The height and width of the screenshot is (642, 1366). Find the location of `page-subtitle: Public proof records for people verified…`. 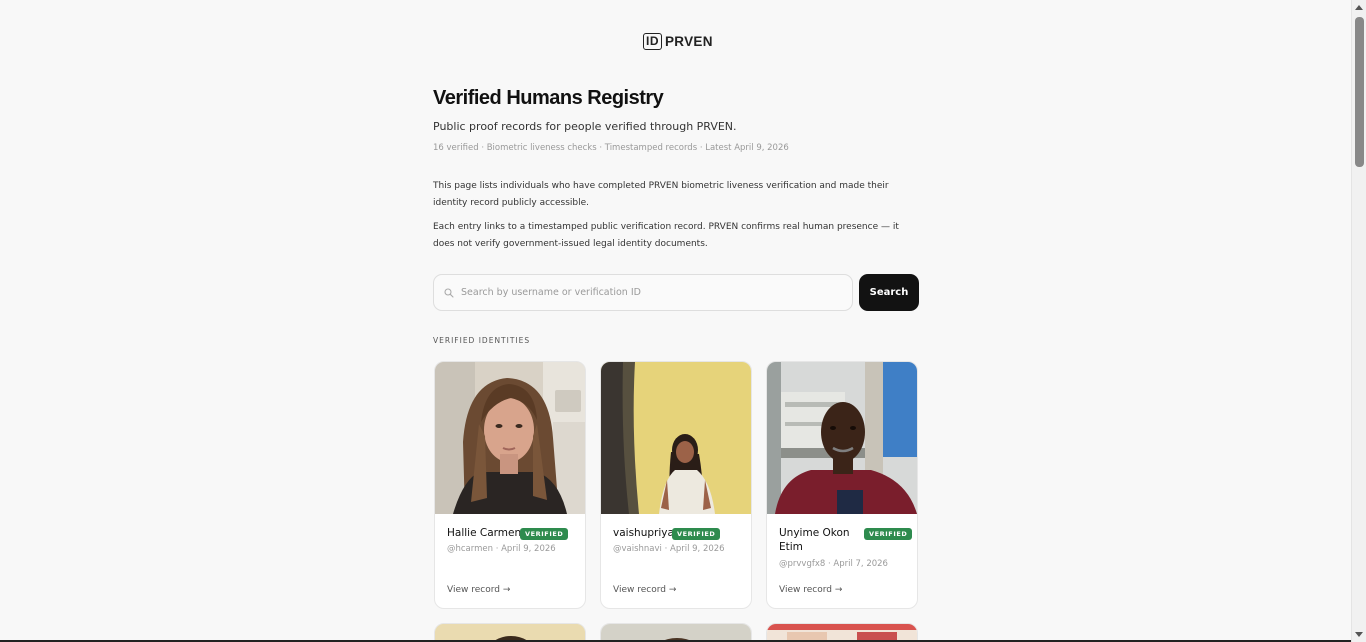

page-subtitle: Public proof records for people verified… is located at coordinates (585, 126).